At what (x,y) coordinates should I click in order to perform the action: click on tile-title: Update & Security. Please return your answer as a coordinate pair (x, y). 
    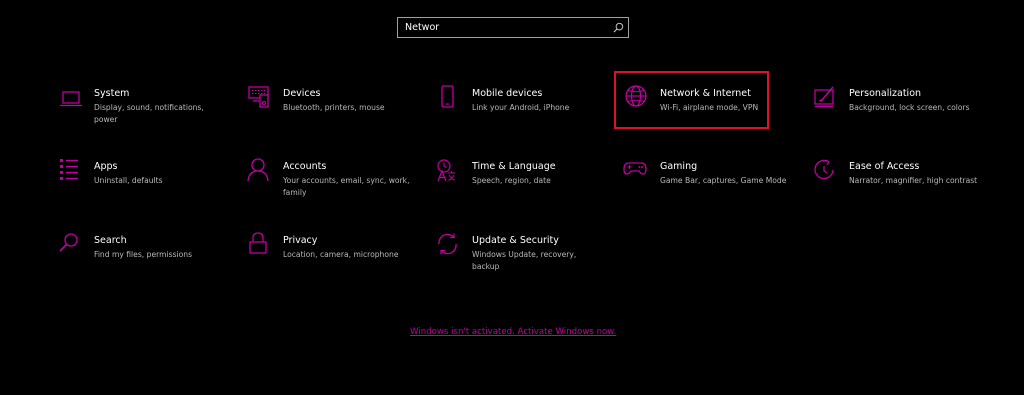
    Looking at the image, I should click on (515, 240).